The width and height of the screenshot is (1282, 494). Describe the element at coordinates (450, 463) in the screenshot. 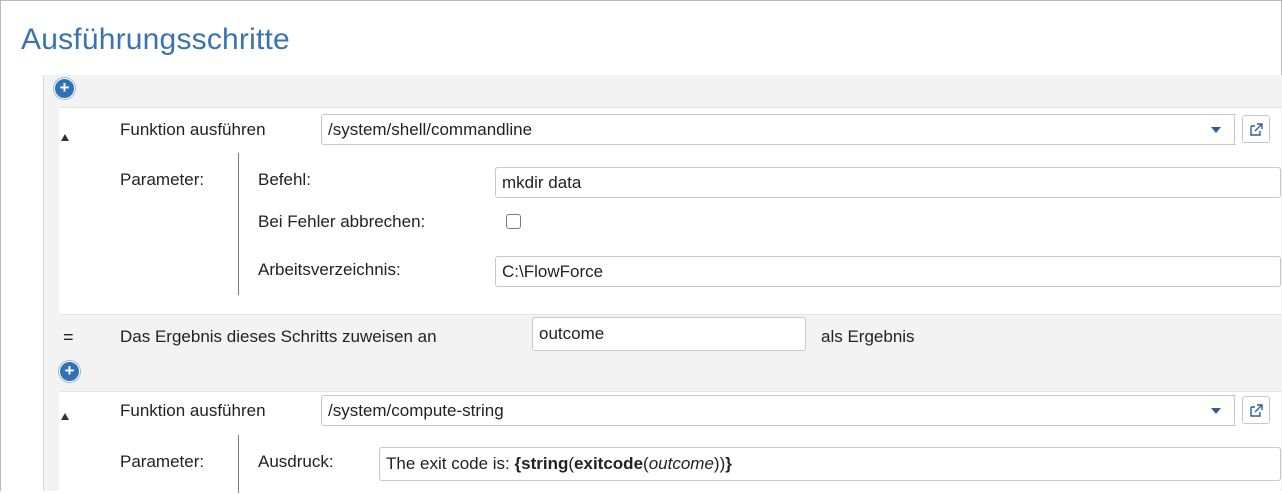

I see `expression-text: The exit code is:` at that location.